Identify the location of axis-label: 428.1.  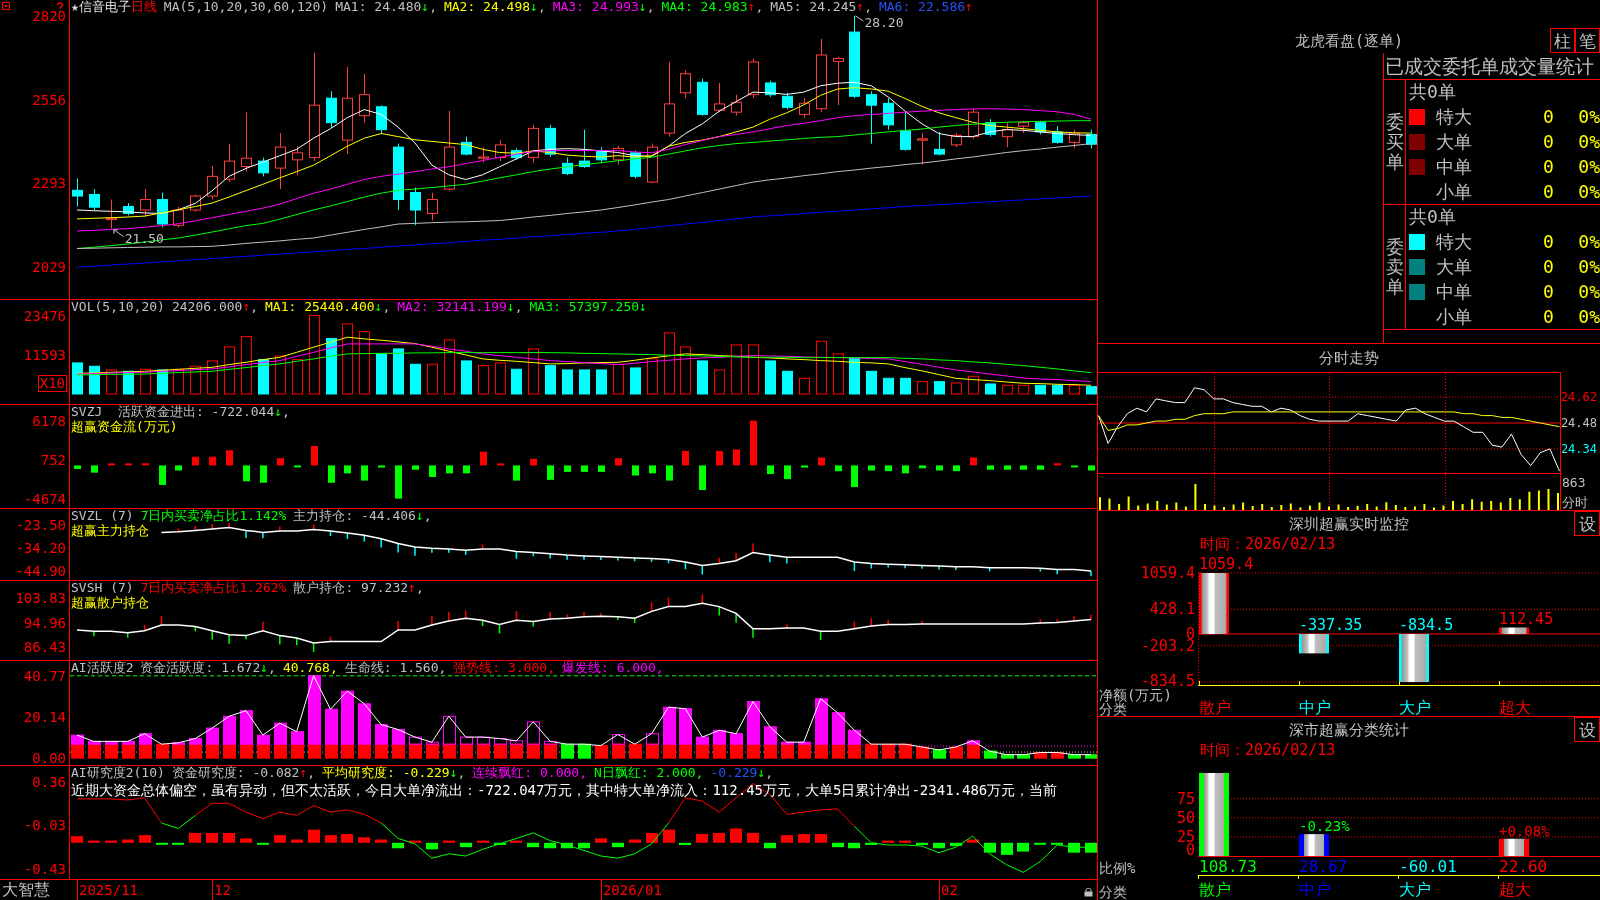
(1172, 609).